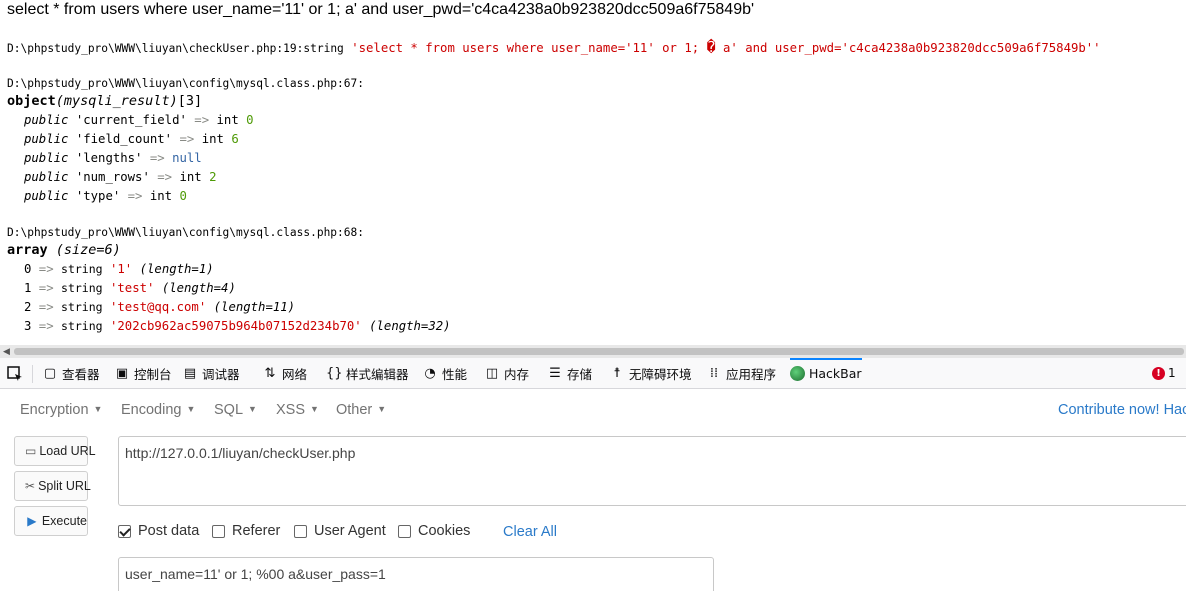 This screenshot has height=591, width=1186. I want to click on user-agent-option: User Agent, so click(340, 531).